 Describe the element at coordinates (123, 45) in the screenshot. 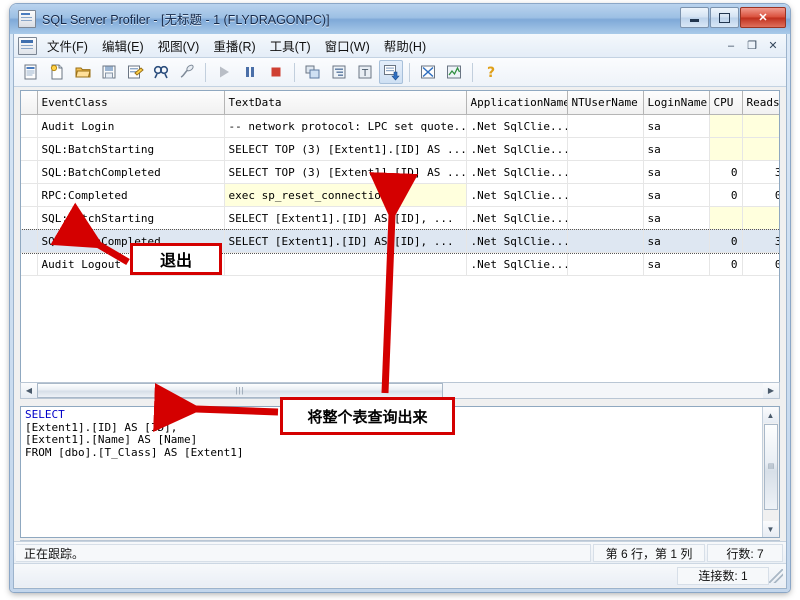

I see `menu-item-edit: 编辑(E)` at that location.